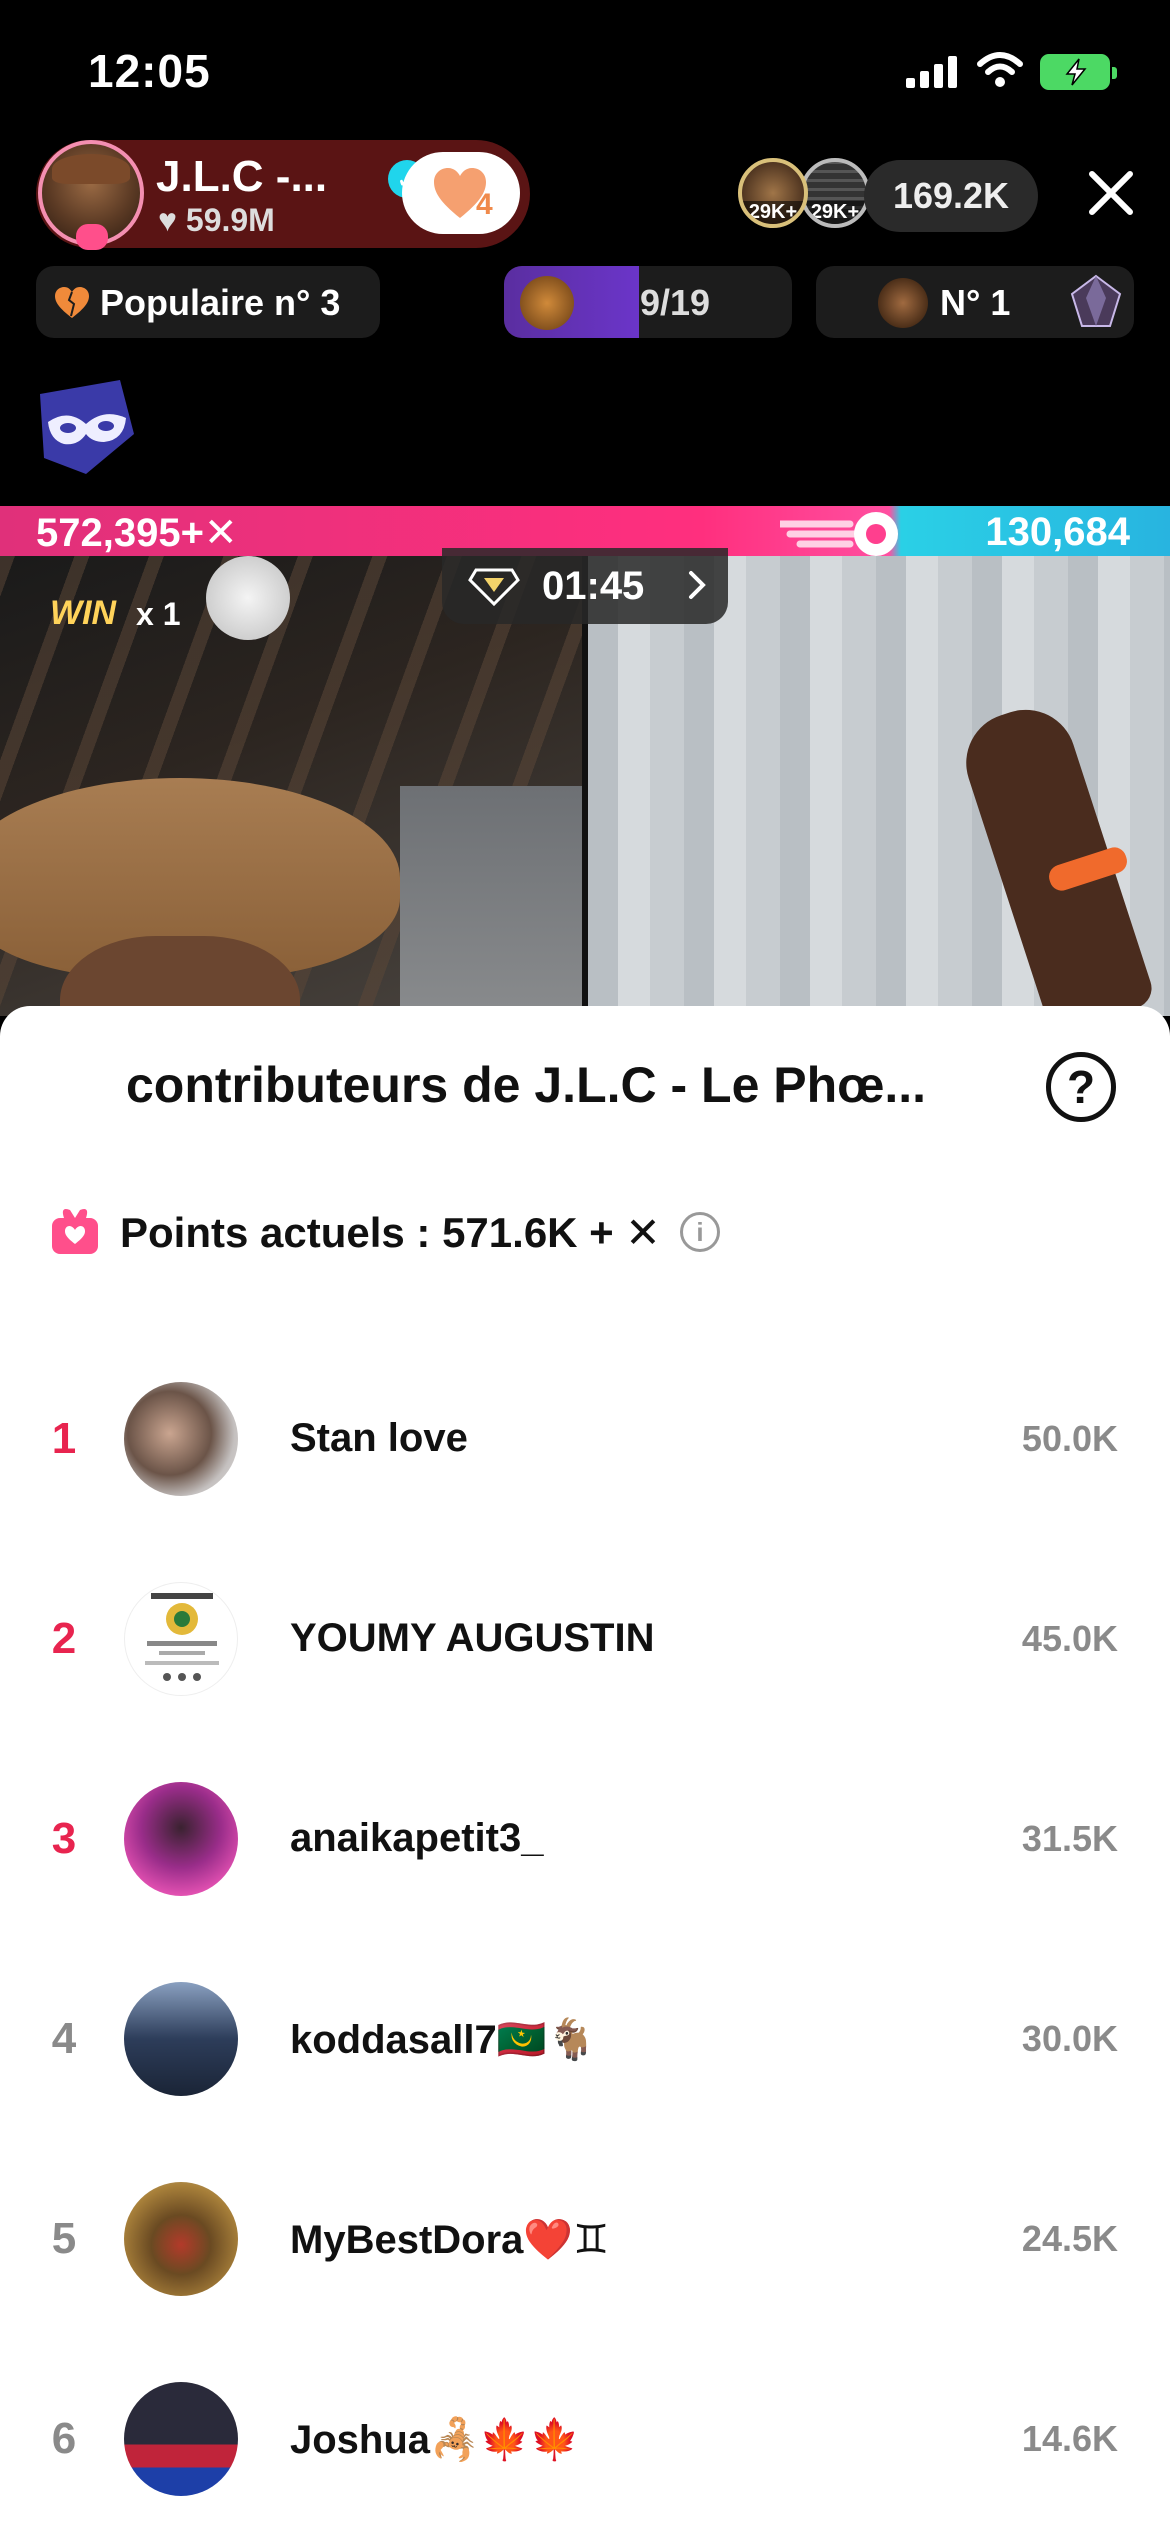 Image resolution: width=1170 pixels, height=2532 pixels. What do you see at coordinates (547, 303) in the screenshot?
I see `lion-icon` at bounding box center [547, 303].